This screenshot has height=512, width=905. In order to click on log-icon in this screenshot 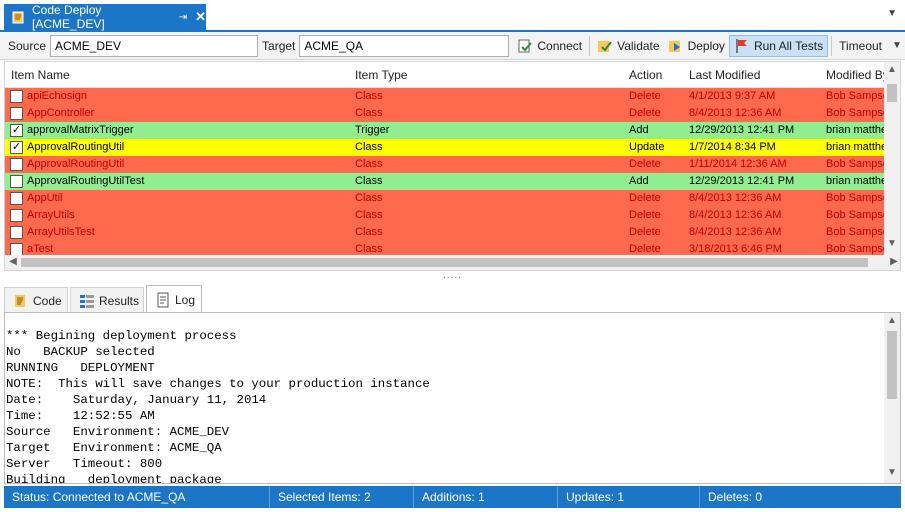, I will do `click(163, 300)`.